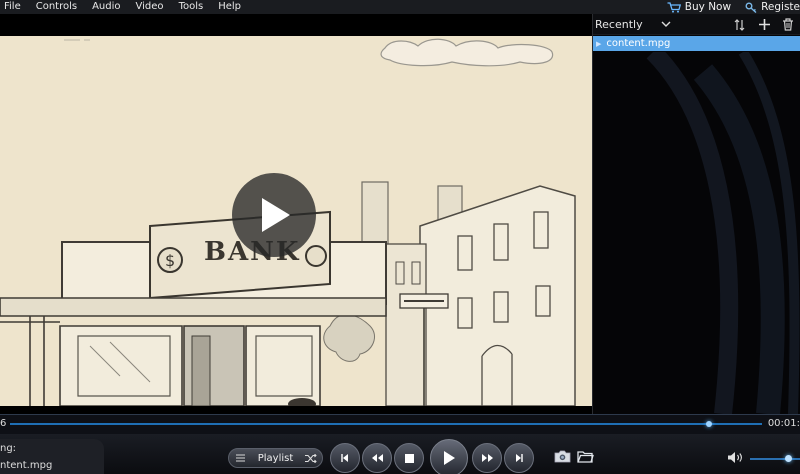 Image resolution: width=800 pixels, height=474 pixels. I want to click on play-overlay-button, so click(274, 215).